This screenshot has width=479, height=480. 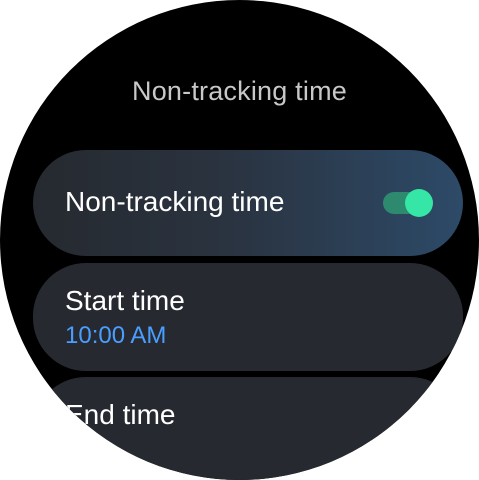 I want to click on toggle-knob, so click(x=419, y=203).